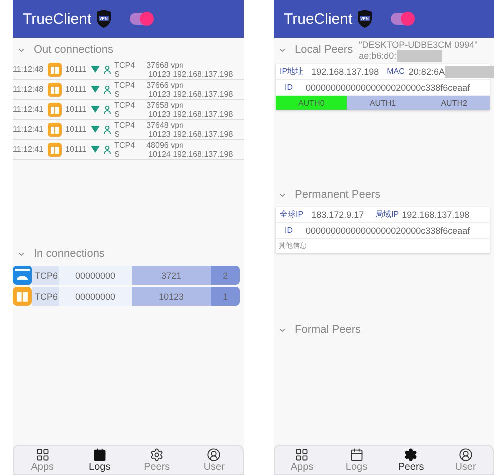 The height and width of the screenshot is (475, 494). What do you see at coordinates (292, 71) in the screenshot?
I see `field-label: IP地址` at bounding box center [292, 71].